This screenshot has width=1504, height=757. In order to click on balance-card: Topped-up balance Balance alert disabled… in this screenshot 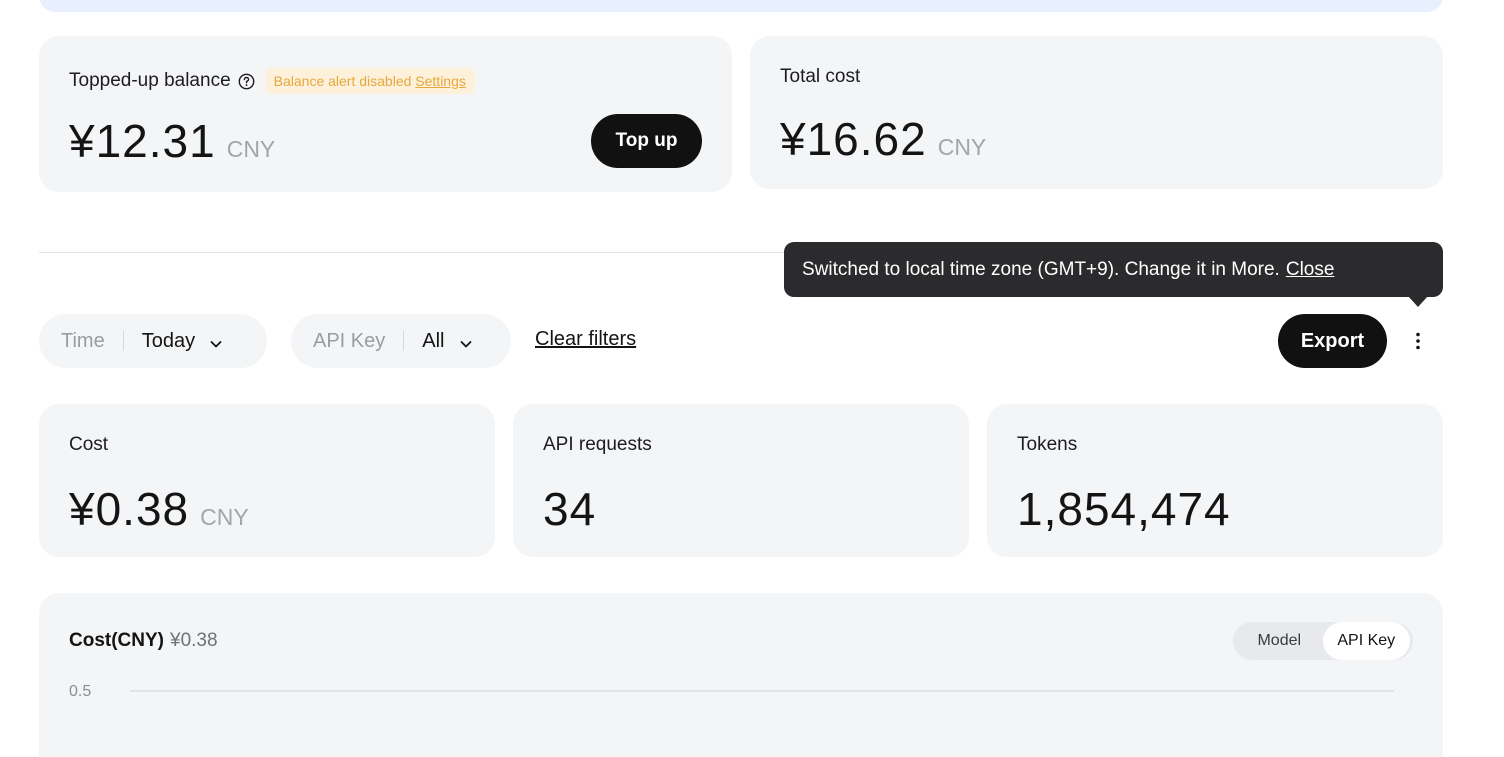, I will do `click(385, 114)`.